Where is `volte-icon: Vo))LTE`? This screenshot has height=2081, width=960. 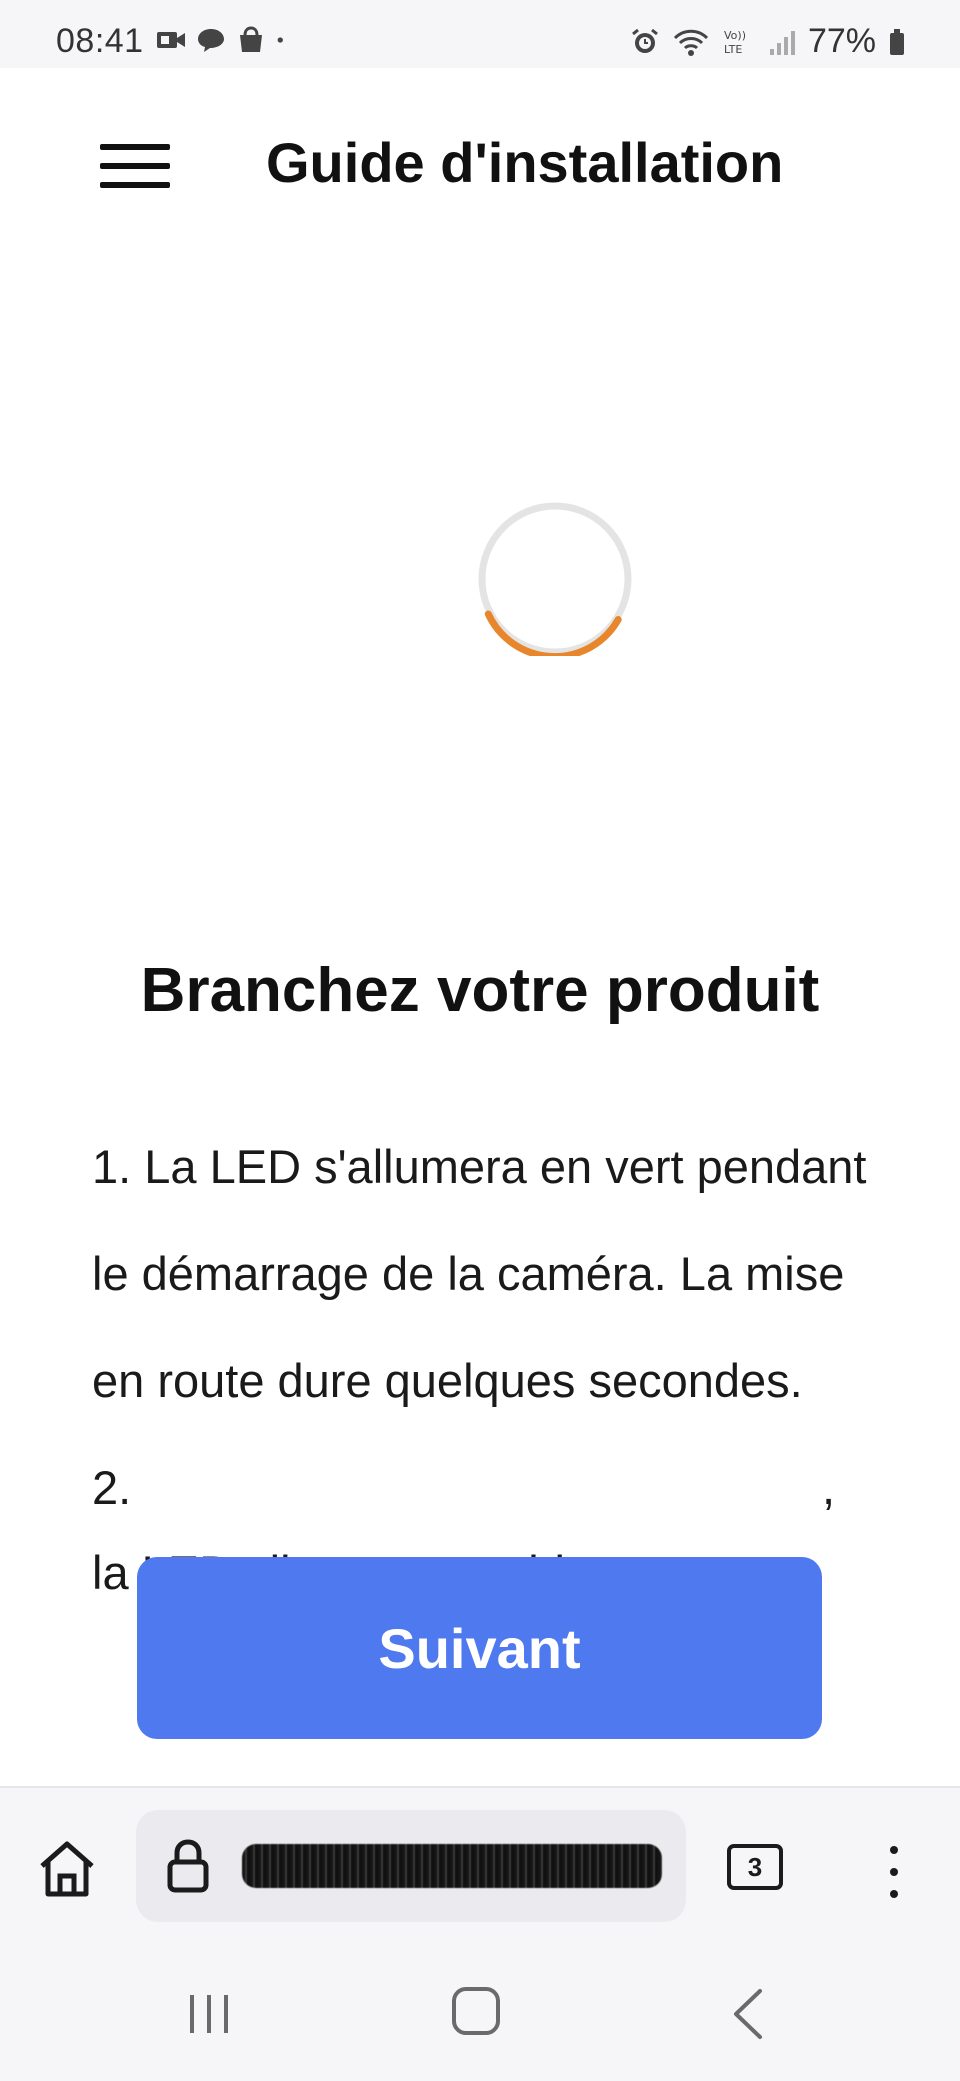 volte-icon: Vo))LTE is located at coordinates (735, 42).